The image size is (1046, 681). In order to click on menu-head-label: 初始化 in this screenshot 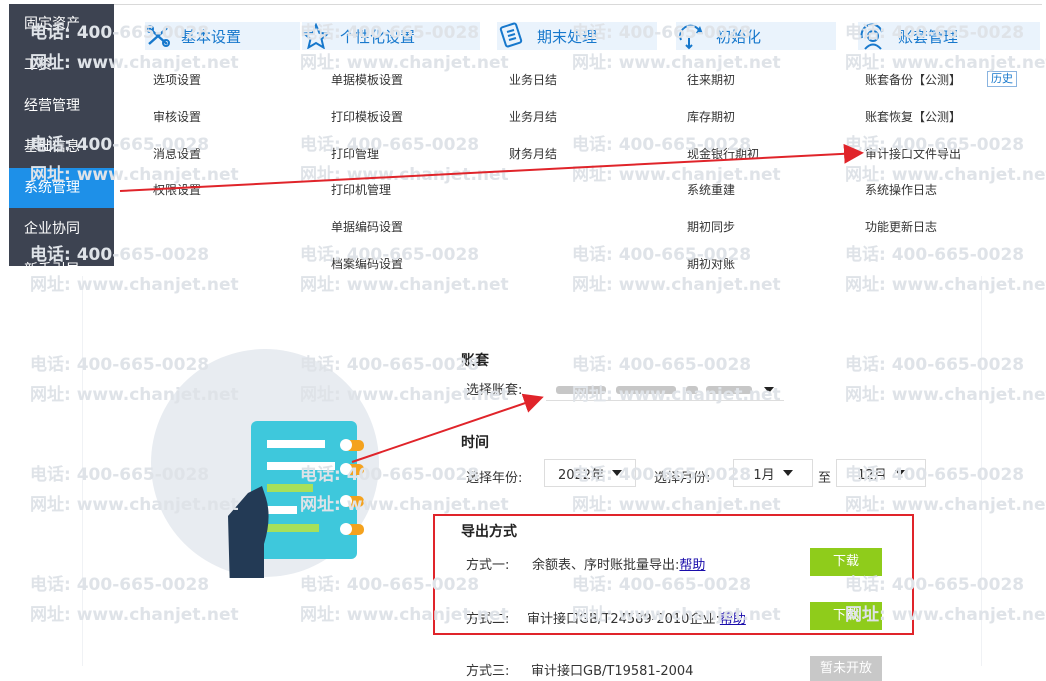, I will do `click(739, 36)`.